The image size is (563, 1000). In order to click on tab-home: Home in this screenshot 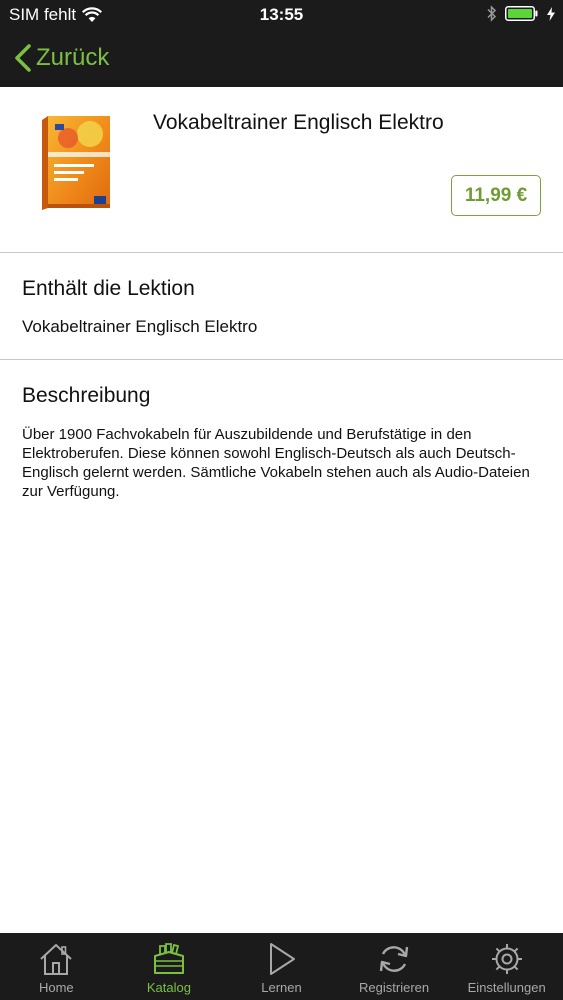, I will do `click(56, 966)`.